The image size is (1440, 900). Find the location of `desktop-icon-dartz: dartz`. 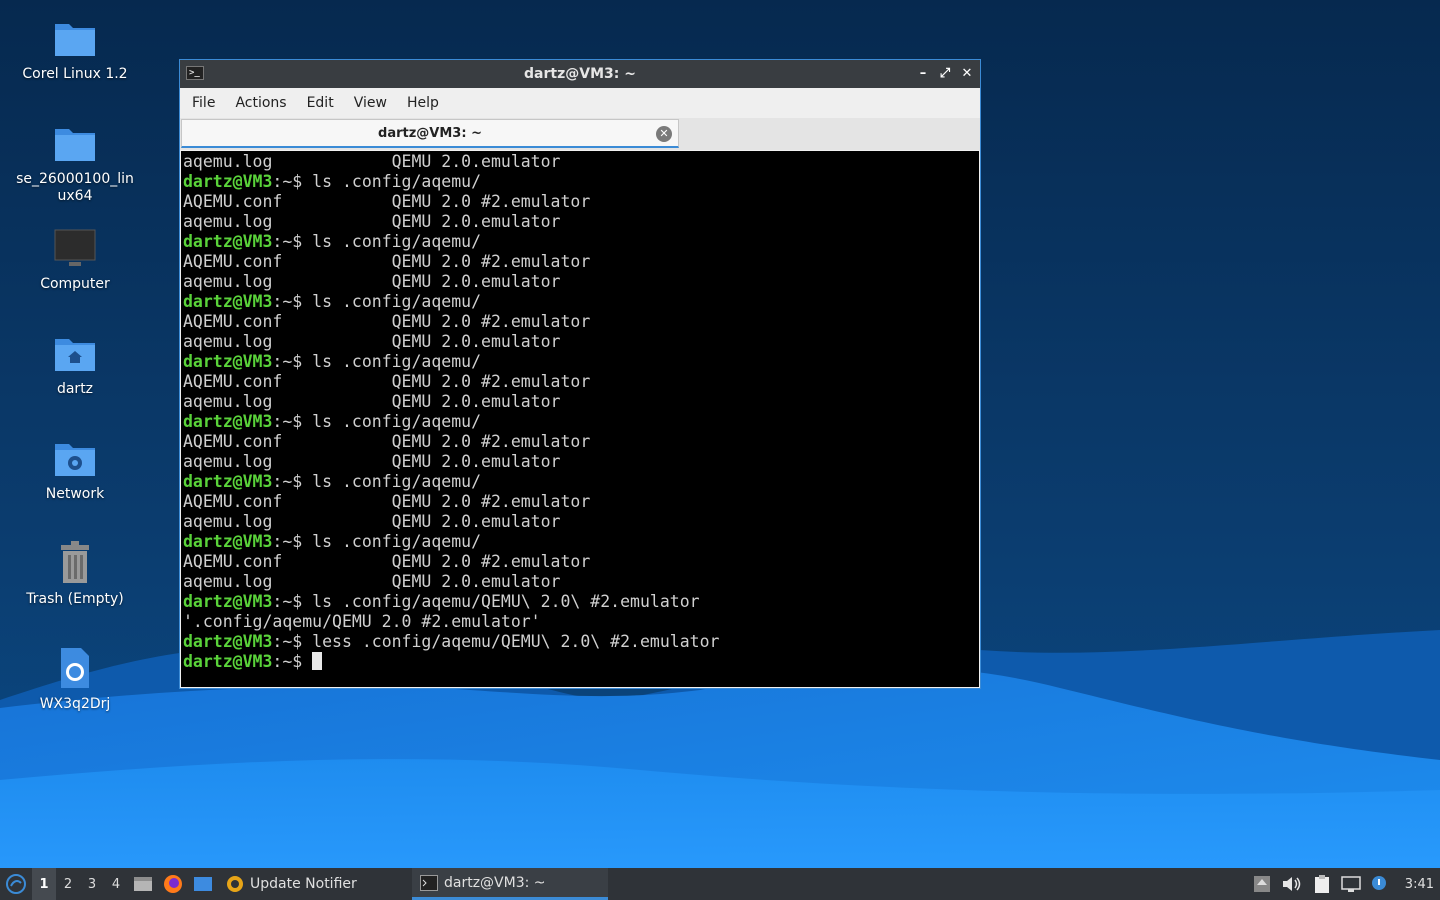

desktop-icon-dartz: dartz is located at coordinates (75, 363).